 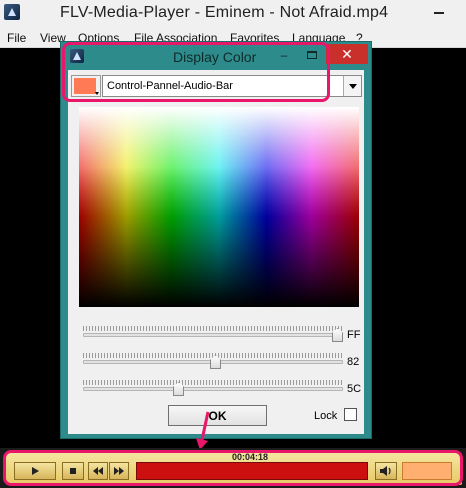 What do you see at coordinates (217, 415) in the screenshot?
I see `ok-button: OK` at bounding box center [217, 415].